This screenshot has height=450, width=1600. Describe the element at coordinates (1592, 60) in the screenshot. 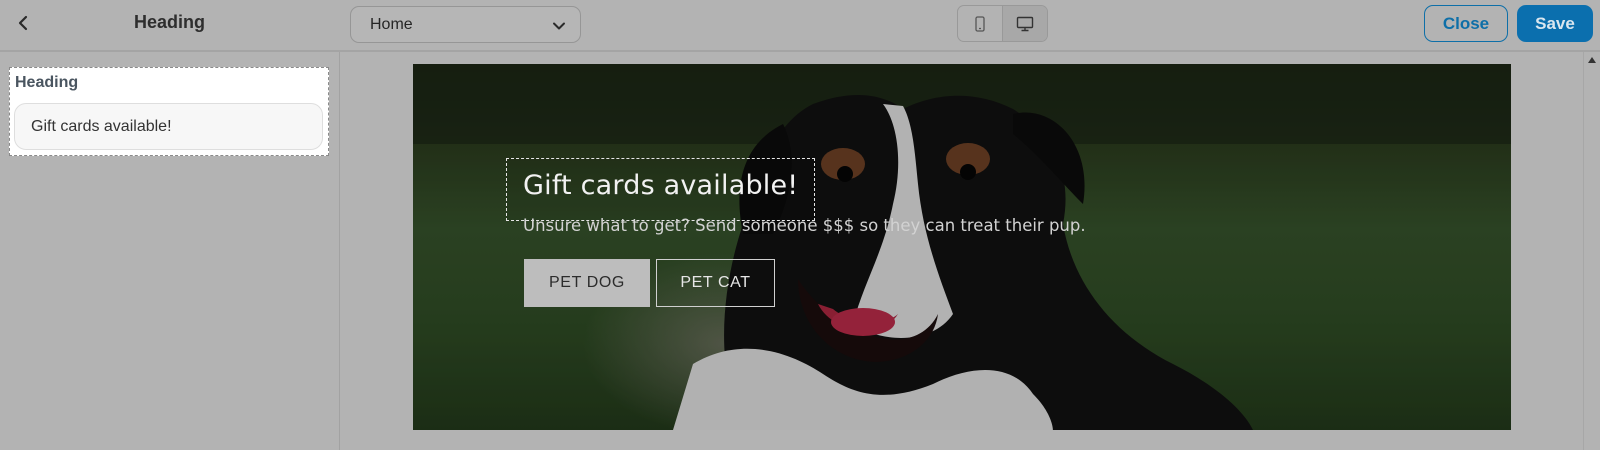

I see `scroll-up-arrow-icon` at that location.